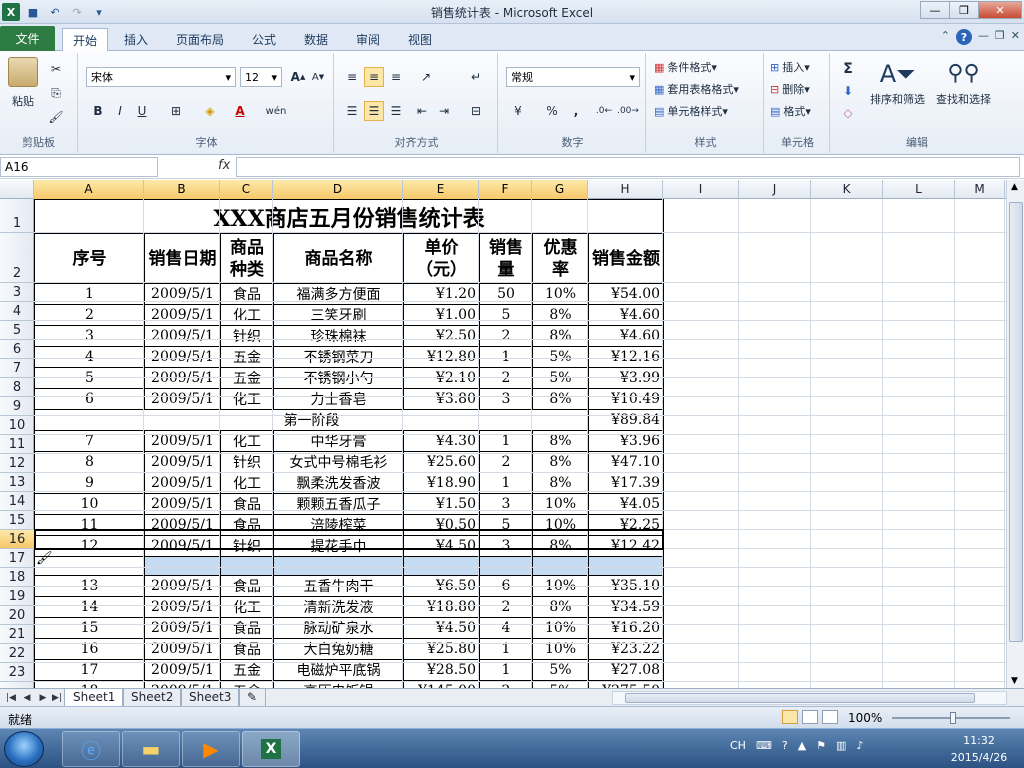  I want to click on zoom-level: 100%, so click(865, 718).